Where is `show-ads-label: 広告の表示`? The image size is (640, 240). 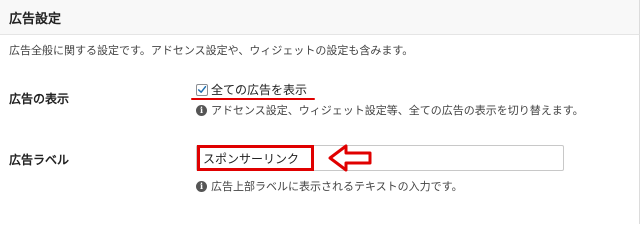 show-ads-label: 広告の表示 is located at coordinates (39, 99).